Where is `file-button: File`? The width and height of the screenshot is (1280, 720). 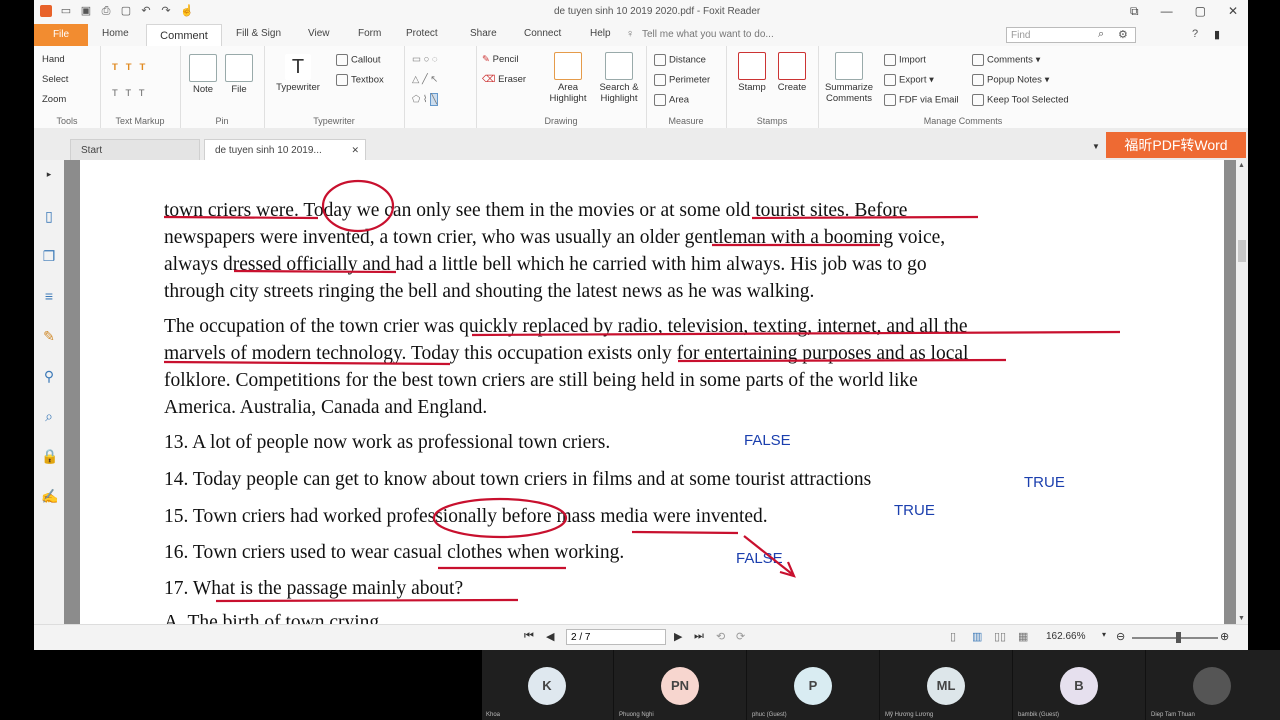 file-button: File is located at coordinates (239, 74).